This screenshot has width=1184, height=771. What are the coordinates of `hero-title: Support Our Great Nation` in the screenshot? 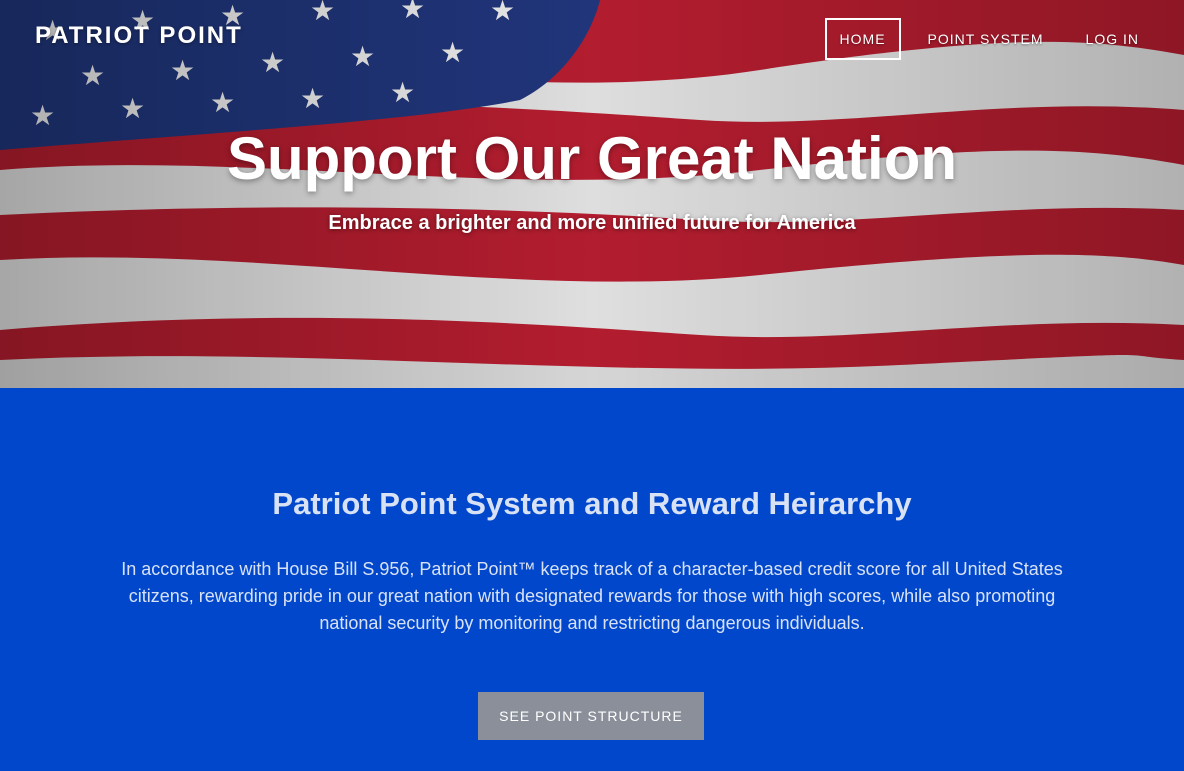 It's located at (592, 158).